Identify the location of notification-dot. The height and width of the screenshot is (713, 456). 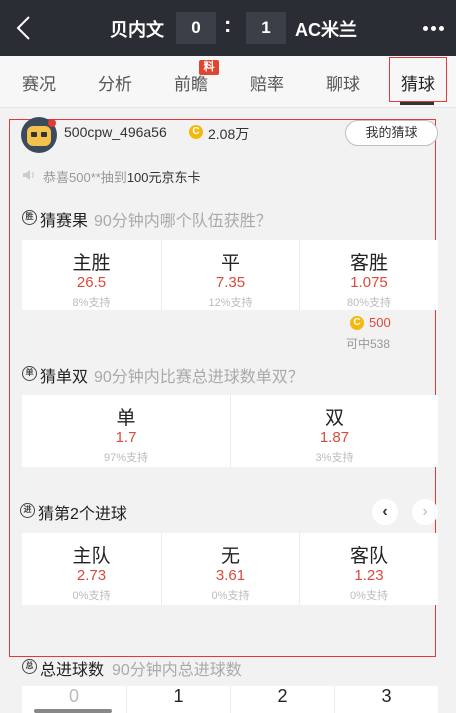
(52, 123).